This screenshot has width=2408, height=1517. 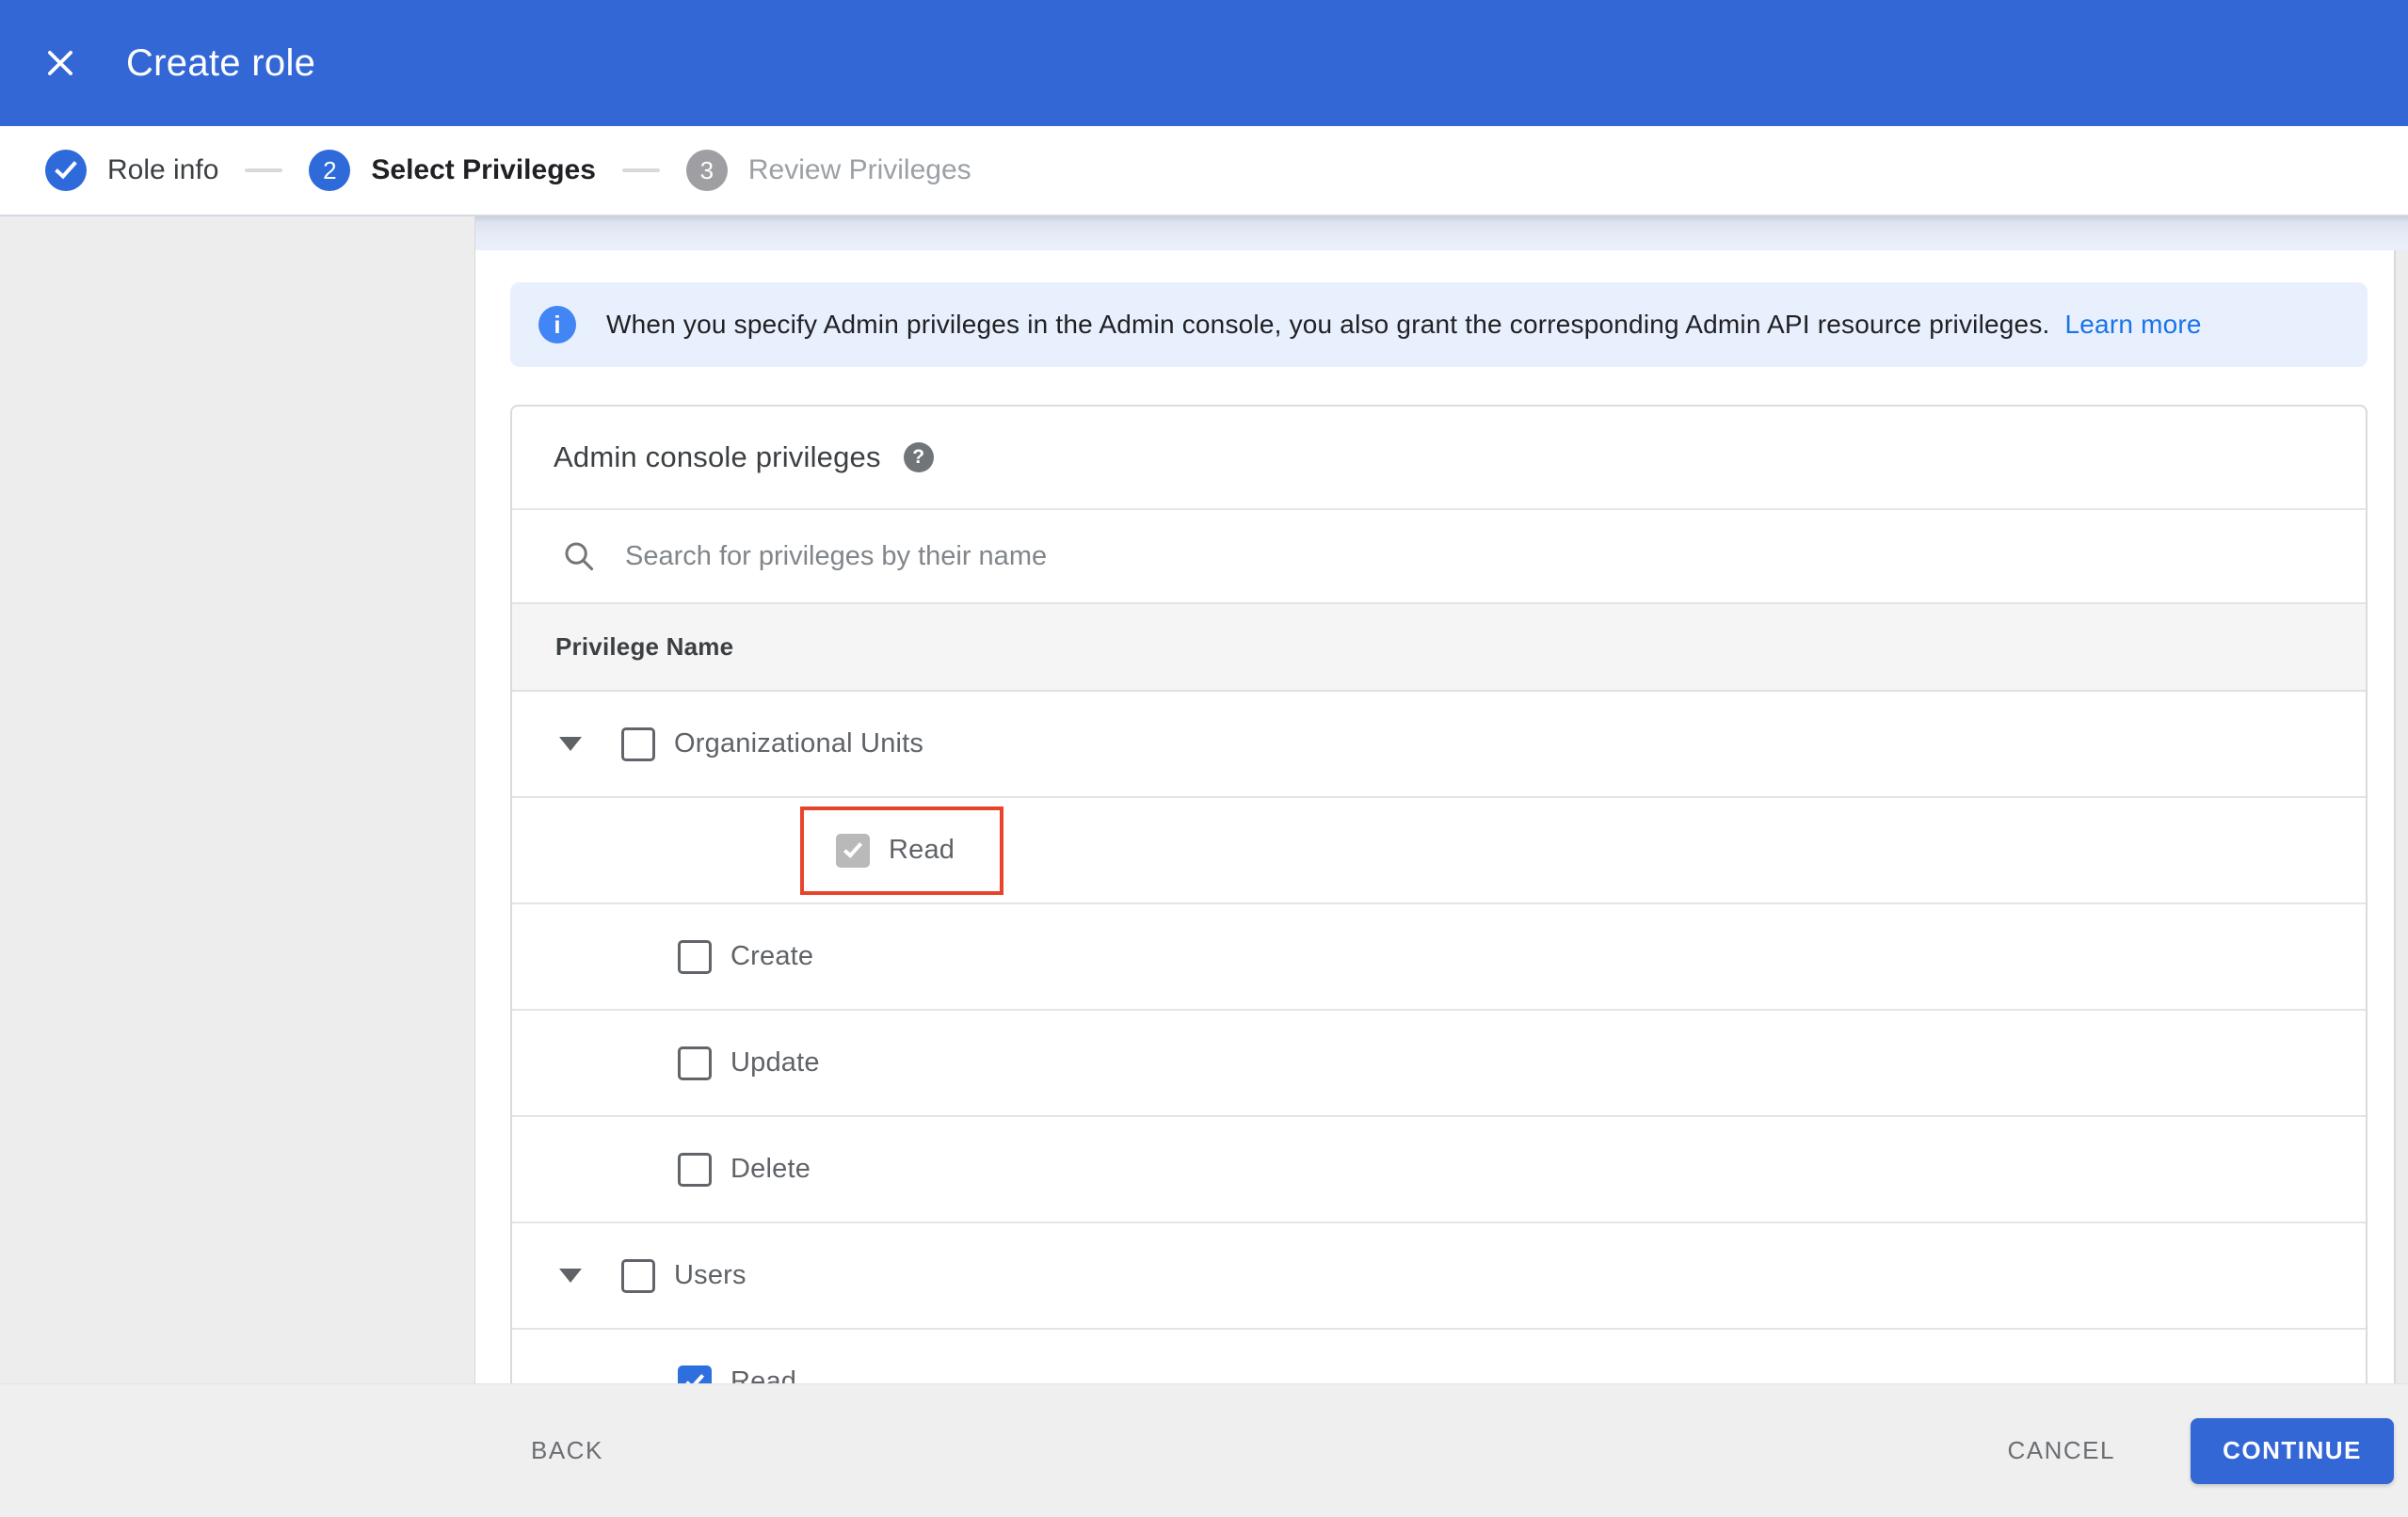 I want to click on table-row: Update, so click(x=1439, y=1064).